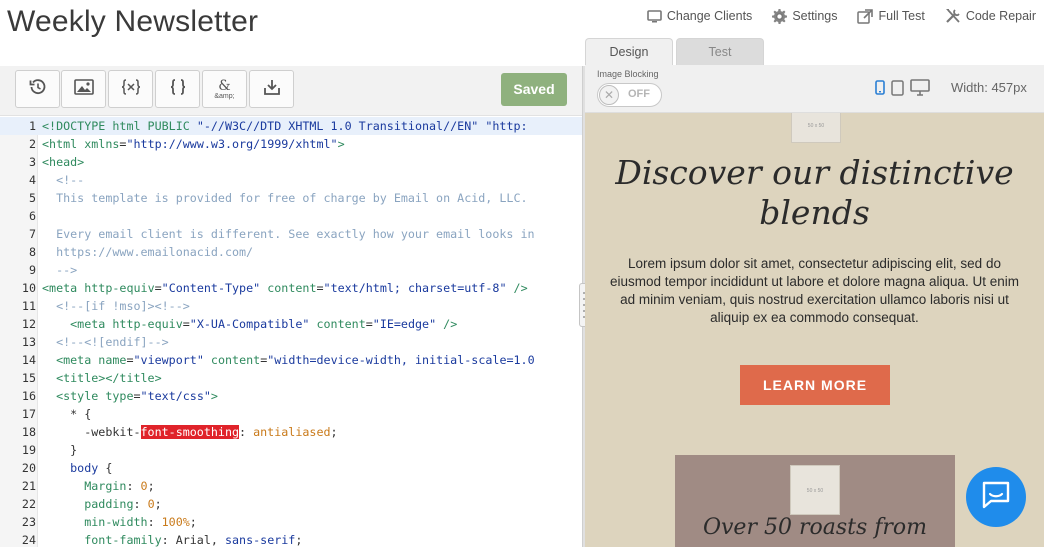  I want to click on gear-icon, so click(780, 16).